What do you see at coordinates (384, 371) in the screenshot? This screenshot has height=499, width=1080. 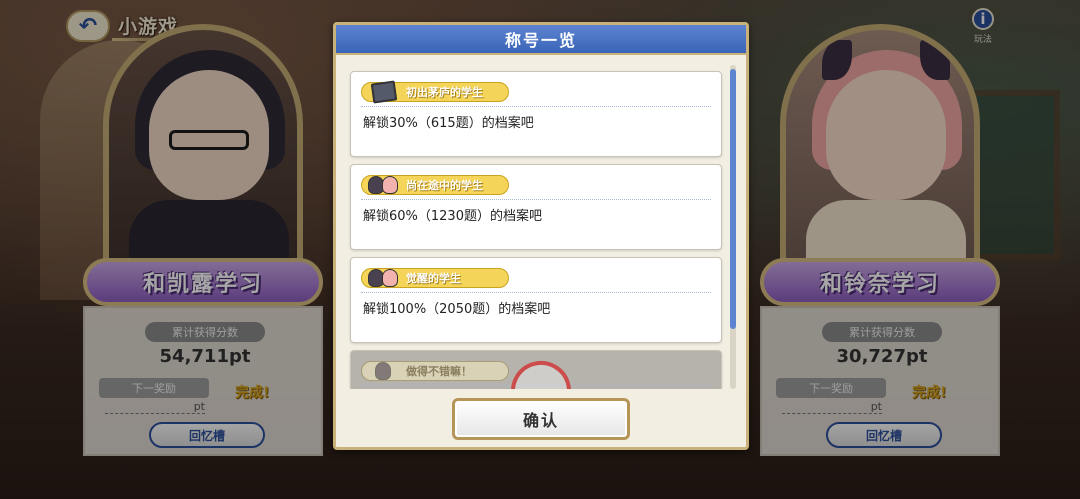 I see `character-face-icon` at bounding box center [384, 371].